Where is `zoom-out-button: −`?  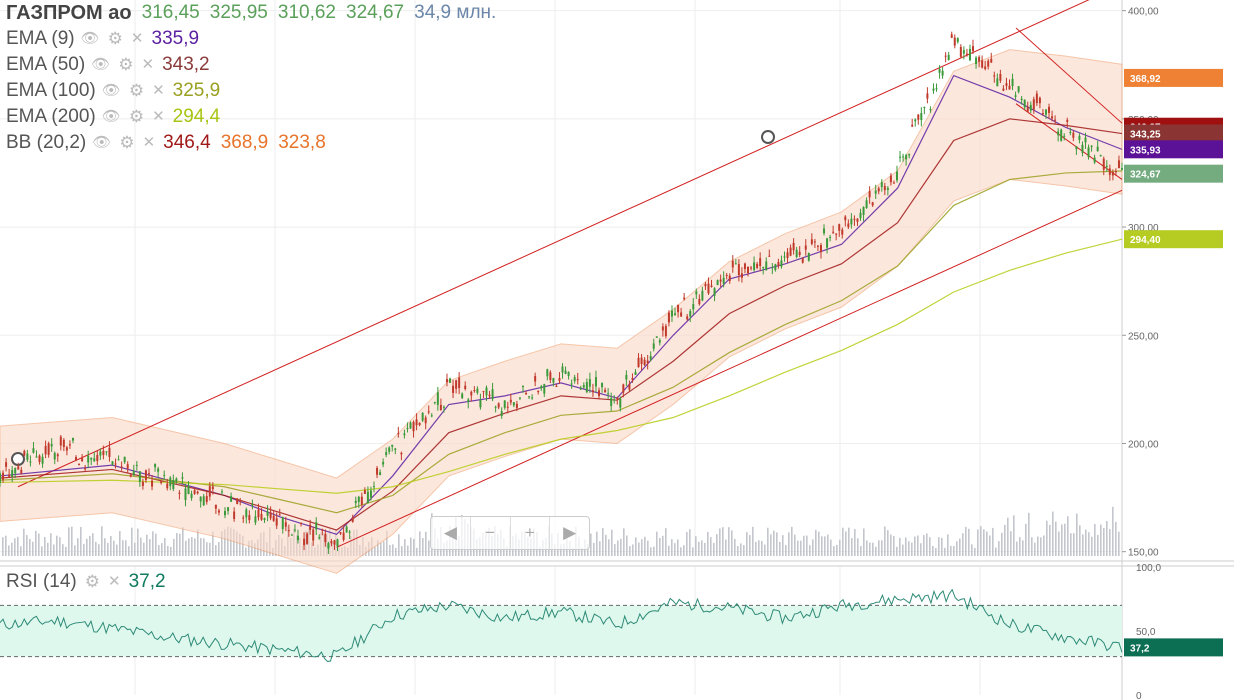
zoom-out-button: − is located at coordinates (491, 533).